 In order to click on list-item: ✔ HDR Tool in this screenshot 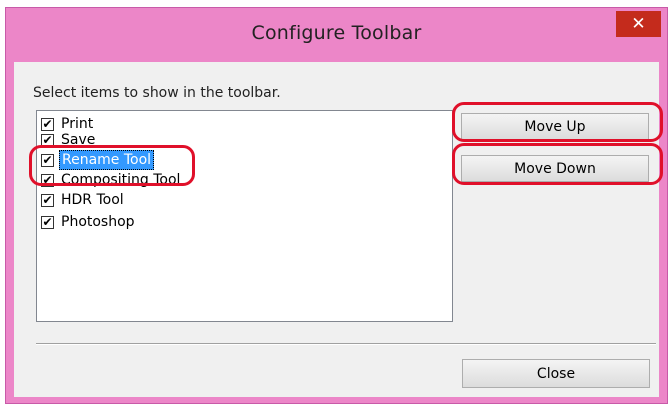, I will do `click(83, 200)`.